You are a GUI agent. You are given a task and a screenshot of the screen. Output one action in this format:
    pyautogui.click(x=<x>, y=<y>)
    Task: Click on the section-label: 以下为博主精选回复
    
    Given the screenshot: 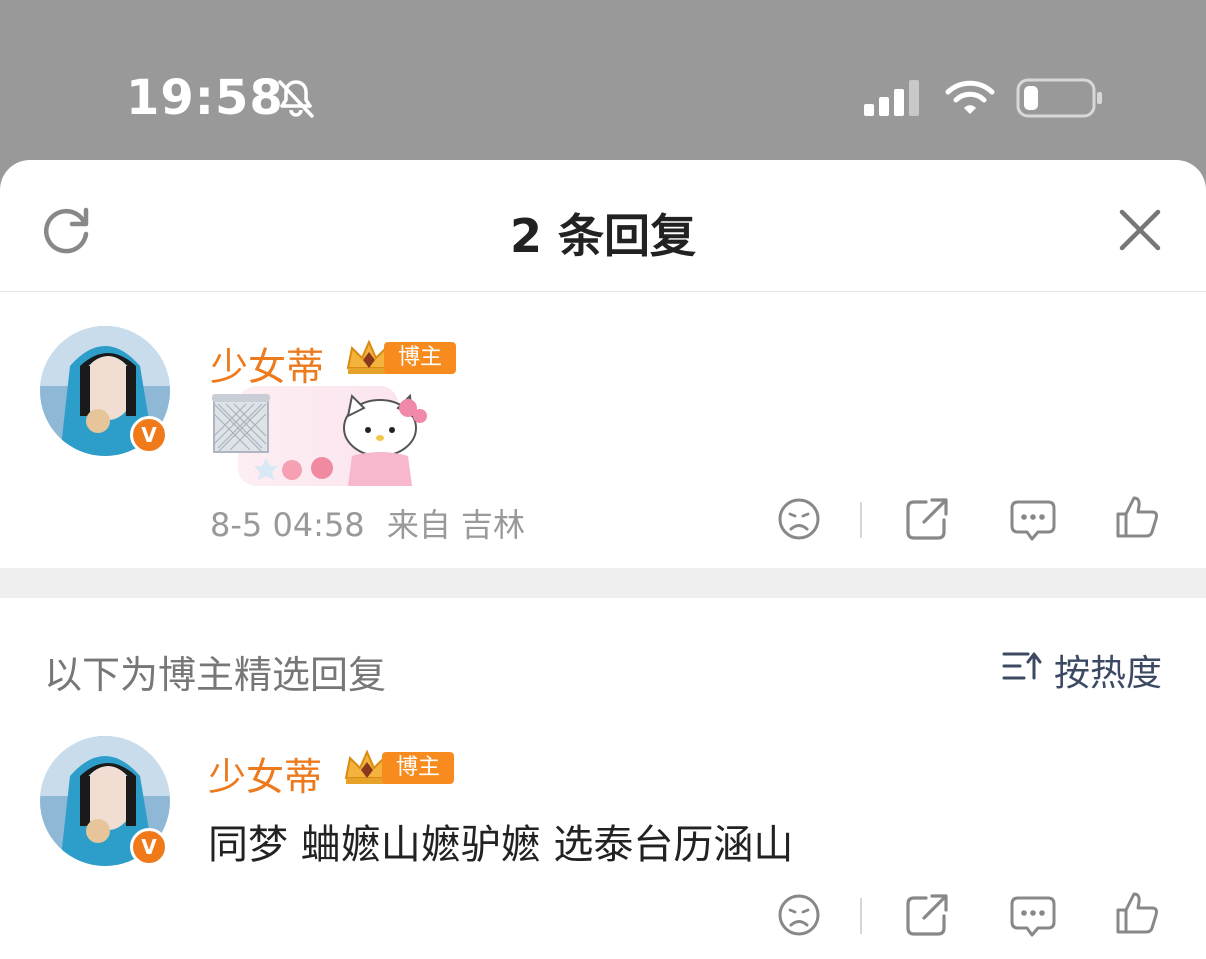 What is the action you would take?
    pyautogui.click(x=215, y=675)
    